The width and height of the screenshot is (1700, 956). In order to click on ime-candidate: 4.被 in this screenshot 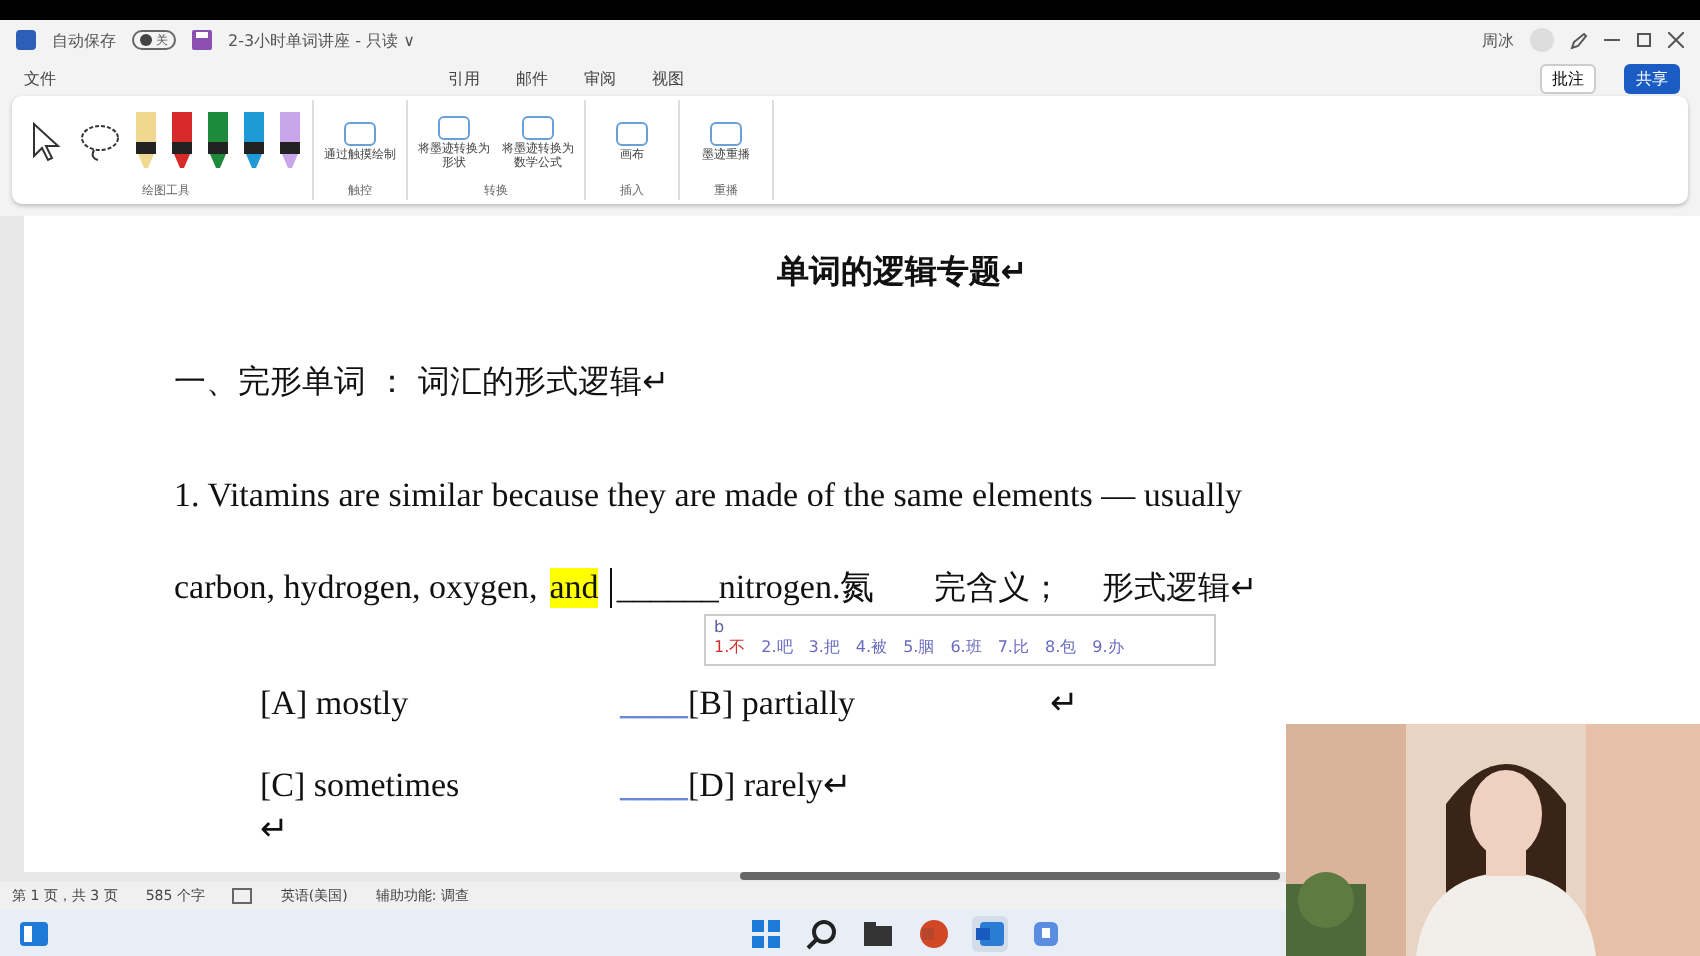, I will do `click(871, 647)`.